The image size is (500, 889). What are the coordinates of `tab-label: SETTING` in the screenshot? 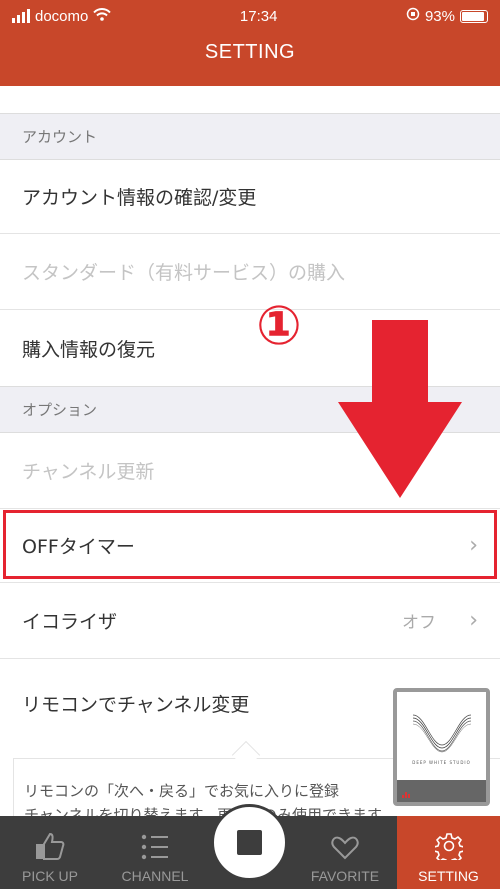 It's located at (448, 876).